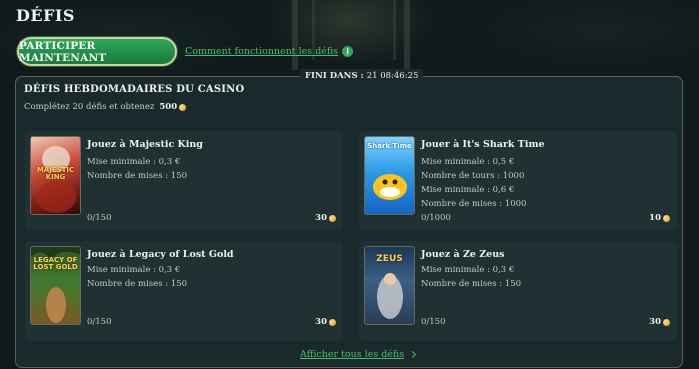  What do you see at coordinates (436, 218) in the screenshot?
I see `card-progress: 0/1000` at bounding box center [436, 218].